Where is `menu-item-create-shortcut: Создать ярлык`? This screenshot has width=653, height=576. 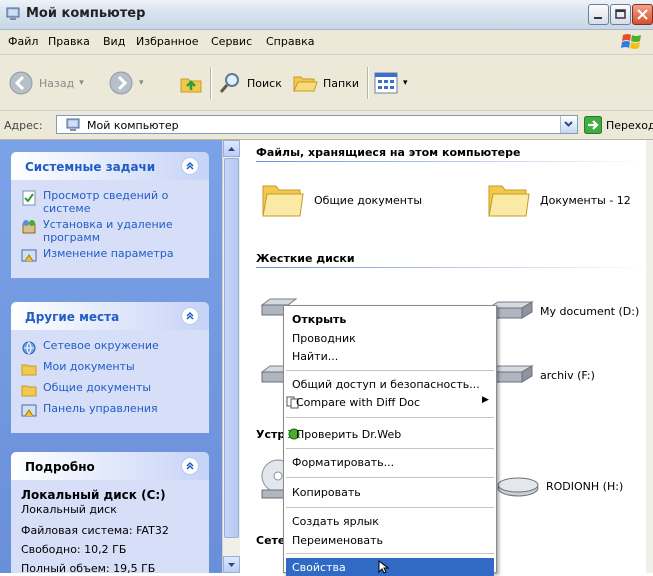
menu-item-create-shortcut: Создать ярлык is located at coordinates (335, 521).